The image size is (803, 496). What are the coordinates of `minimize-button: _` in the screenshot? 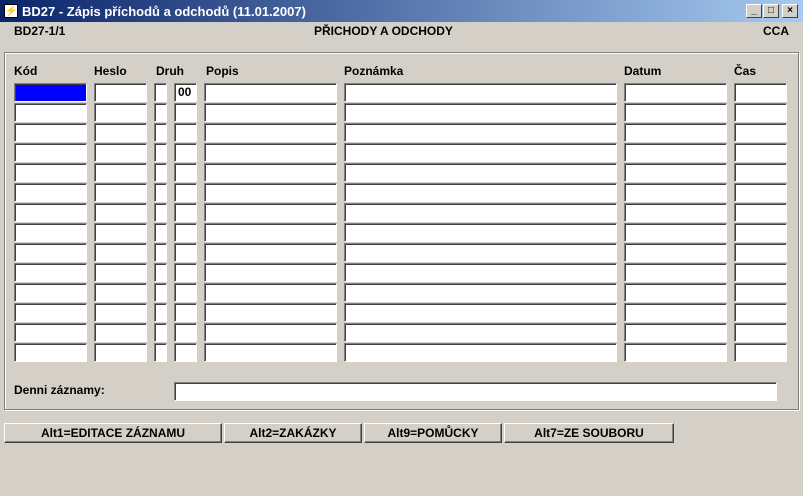 It's located at (754, 11).